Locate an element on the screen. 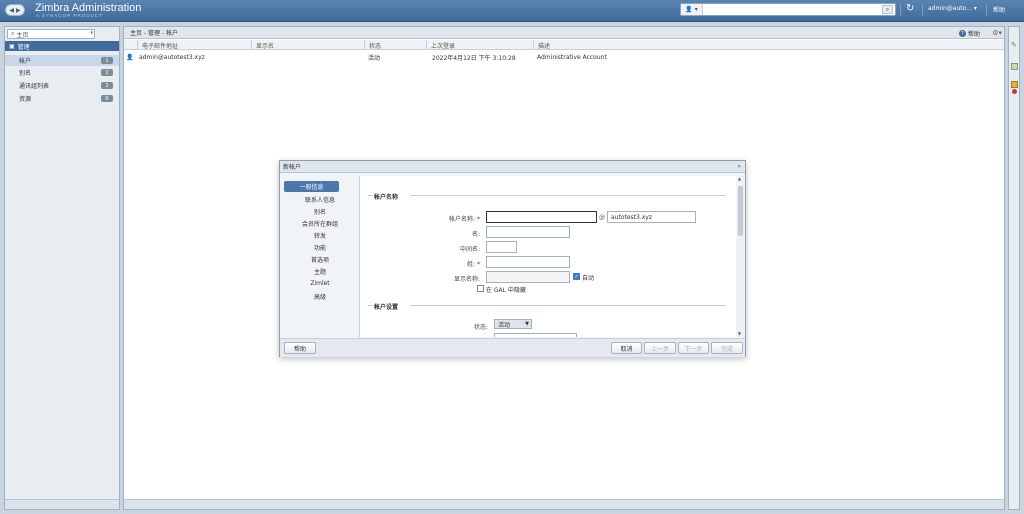  step-member-of: 会员所在群组 is located at coordinates (320, 223).